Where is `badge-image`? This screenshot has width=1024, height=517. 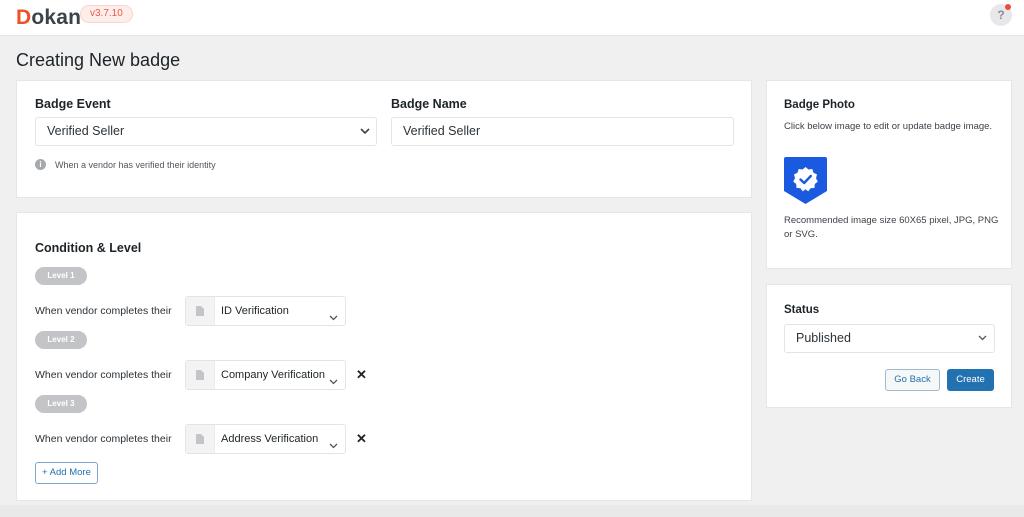 badge-image is located at coordinates (805, 180).